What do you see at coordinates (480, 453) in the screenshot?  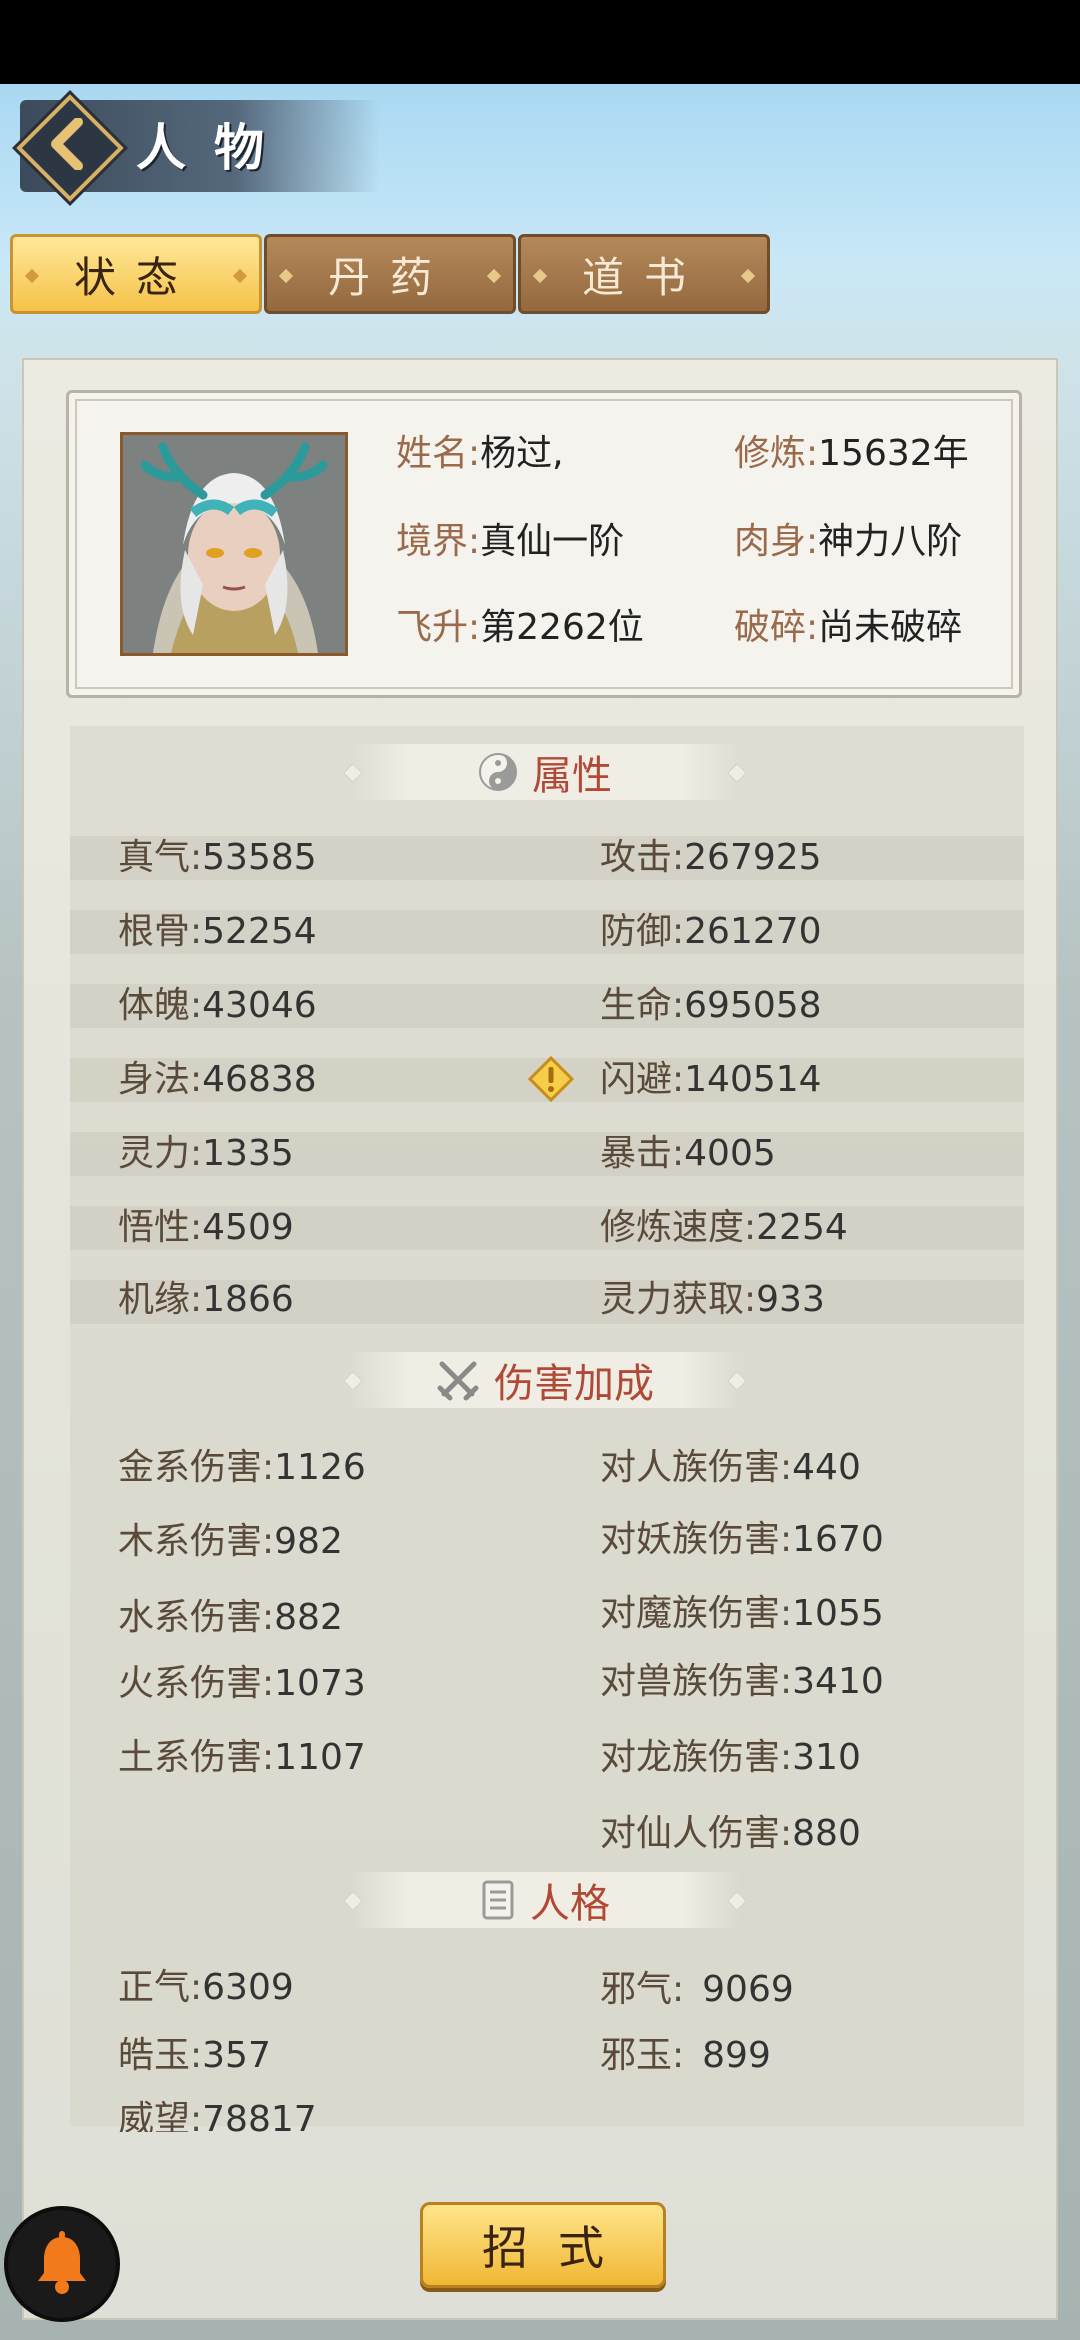 I see `profile-name: 姓名:杨过,` at bounding box center [480, 453].